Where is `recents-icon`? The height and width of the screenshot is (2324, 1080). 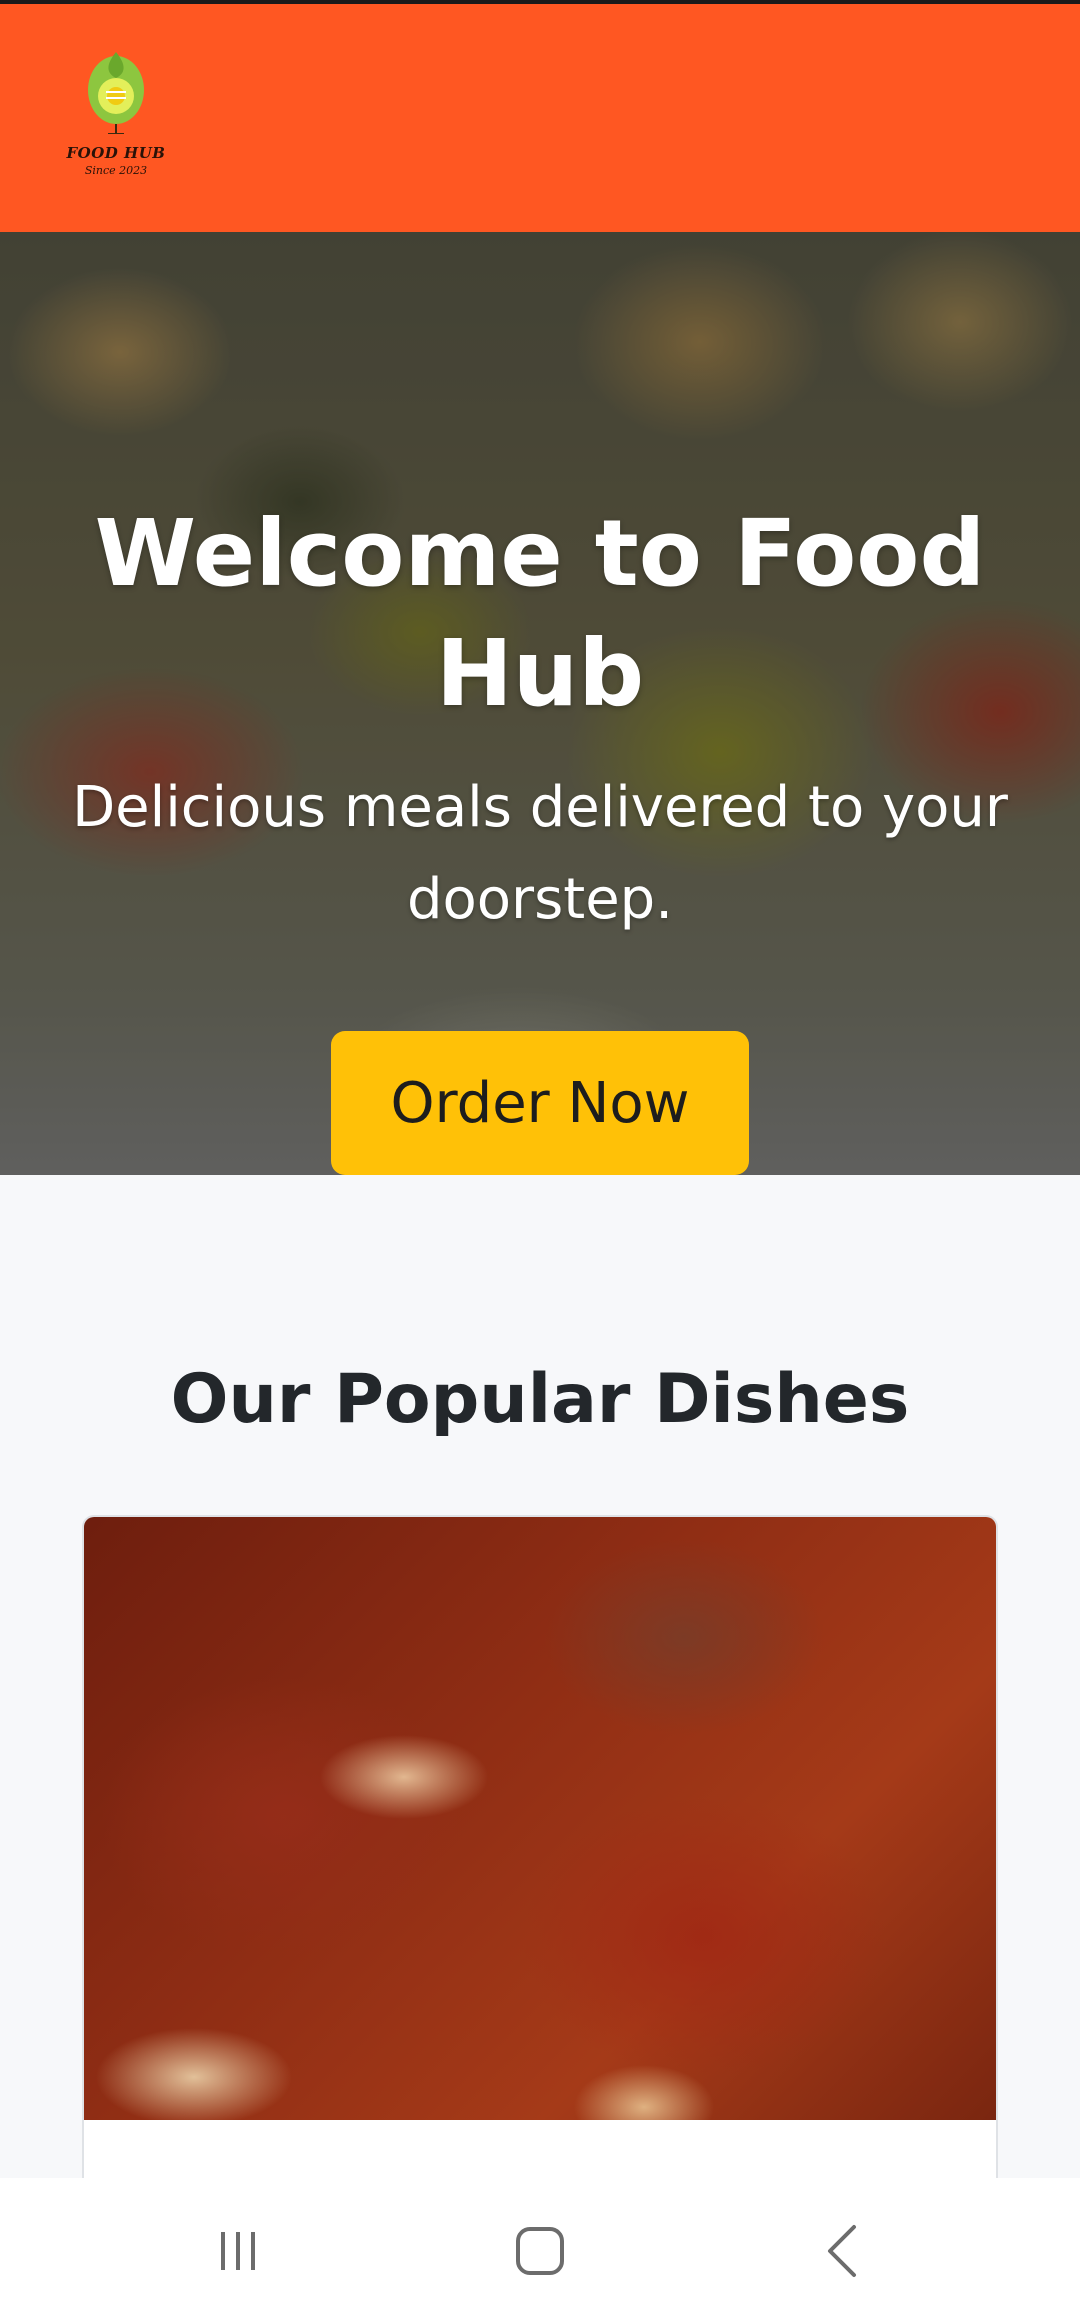 recents-icon is located at coordinates (238, 2251).